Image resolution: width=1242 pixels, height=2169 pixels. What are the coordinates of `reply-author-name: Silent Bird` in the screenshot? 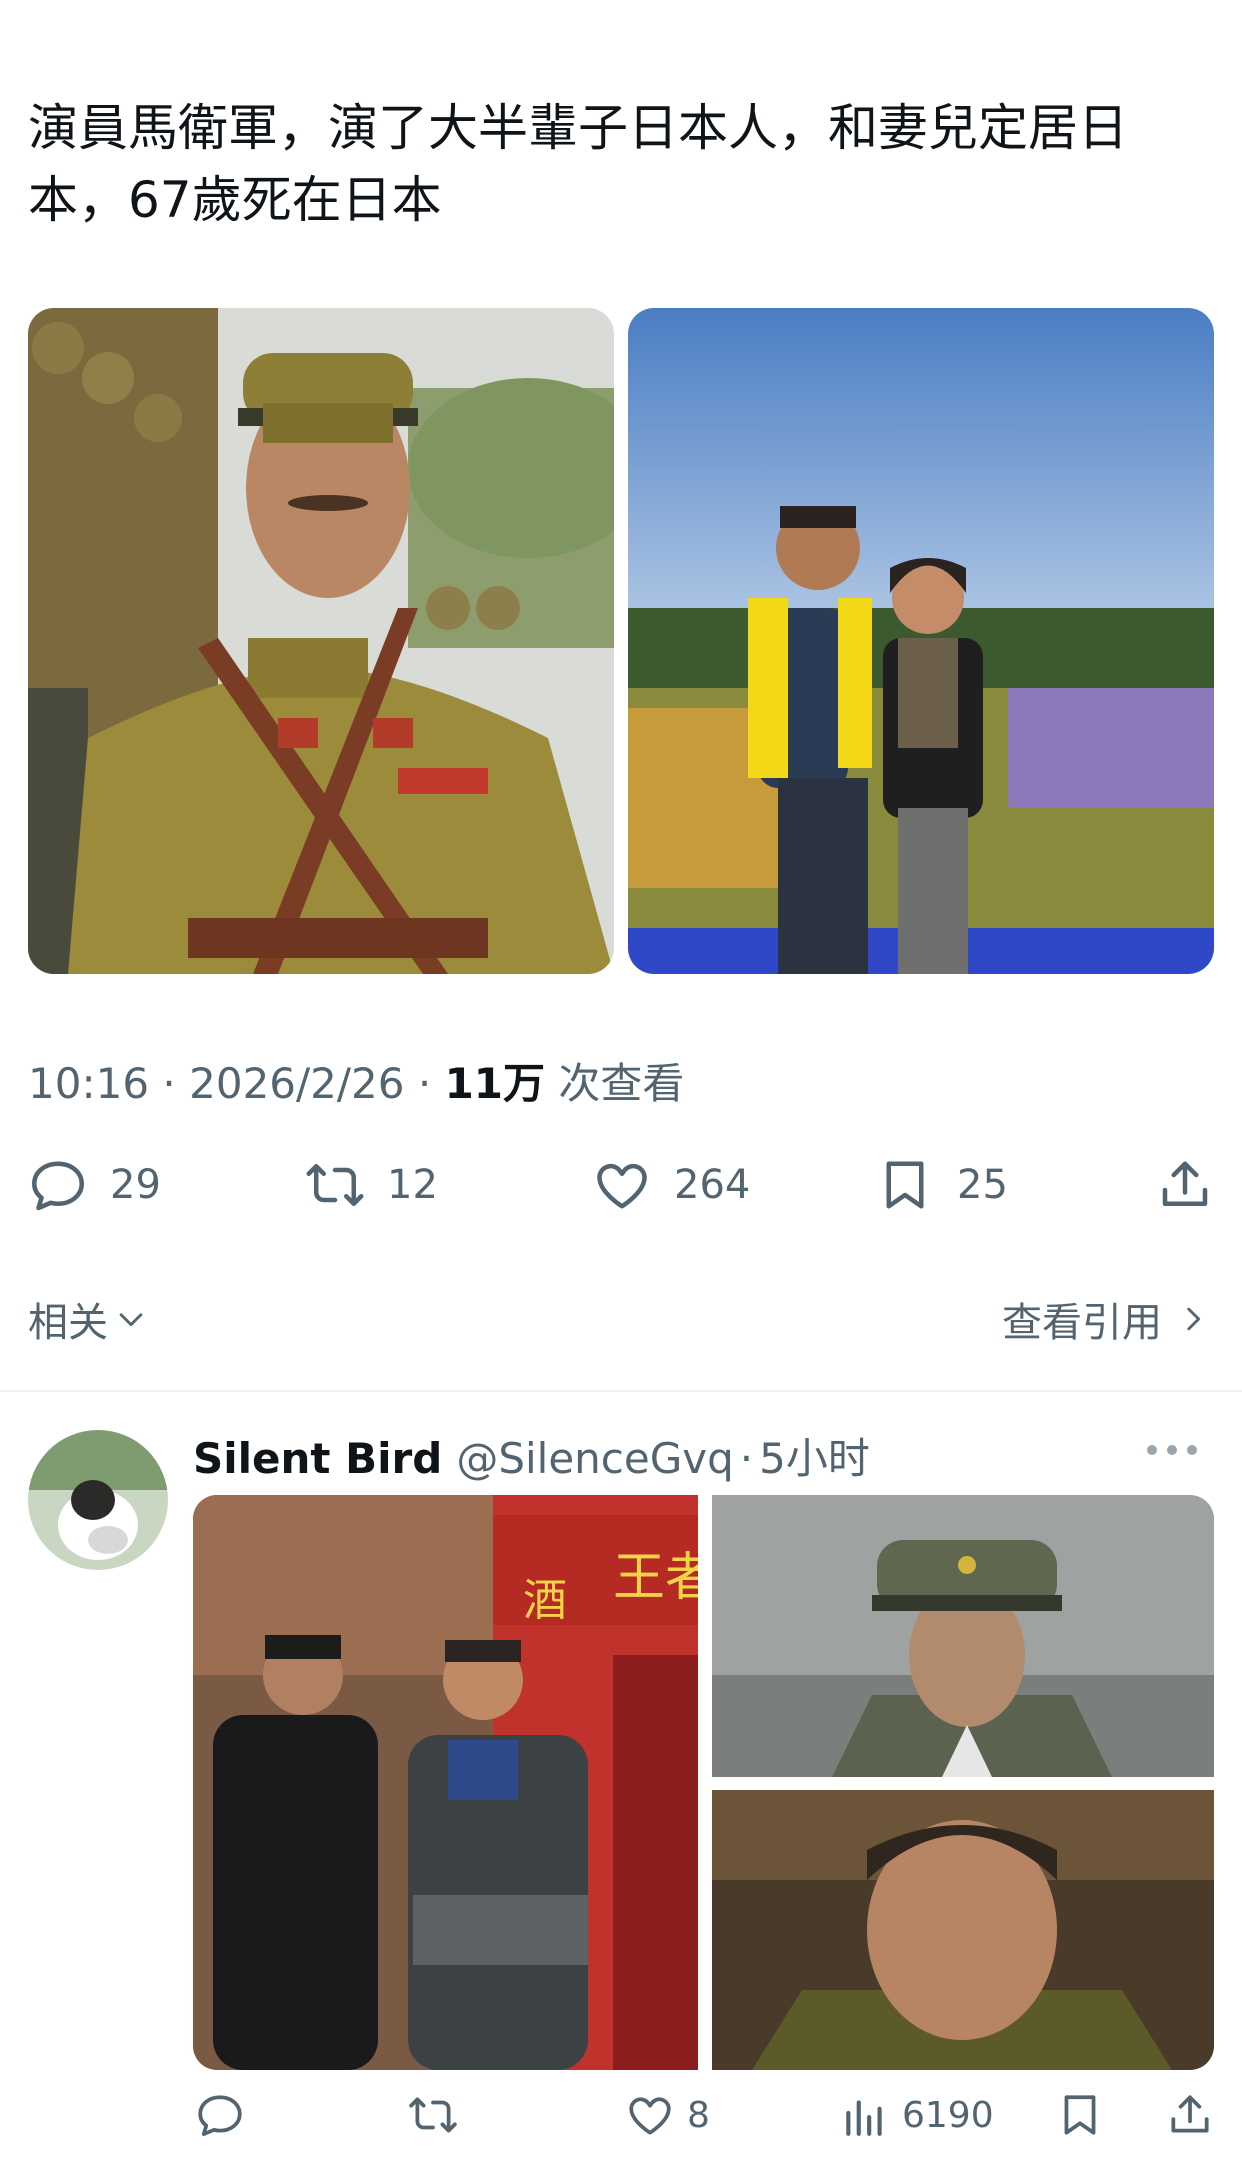 It's located at (317, 1458).